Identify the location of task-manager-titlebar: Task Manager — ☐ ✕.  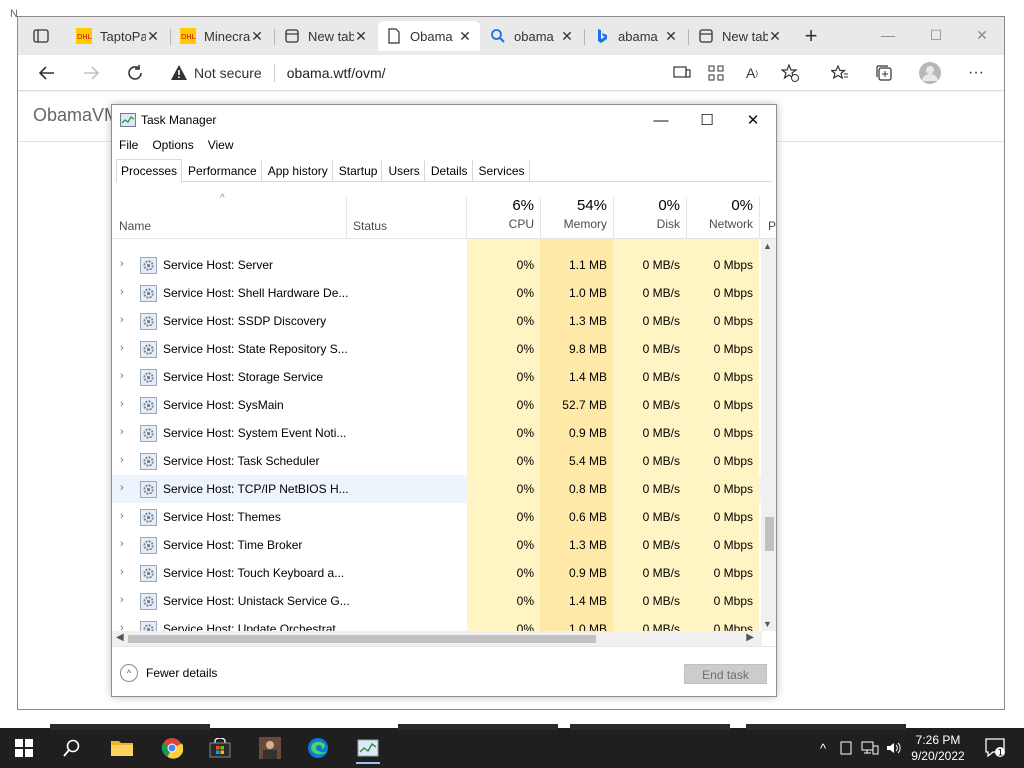
(444, 120).